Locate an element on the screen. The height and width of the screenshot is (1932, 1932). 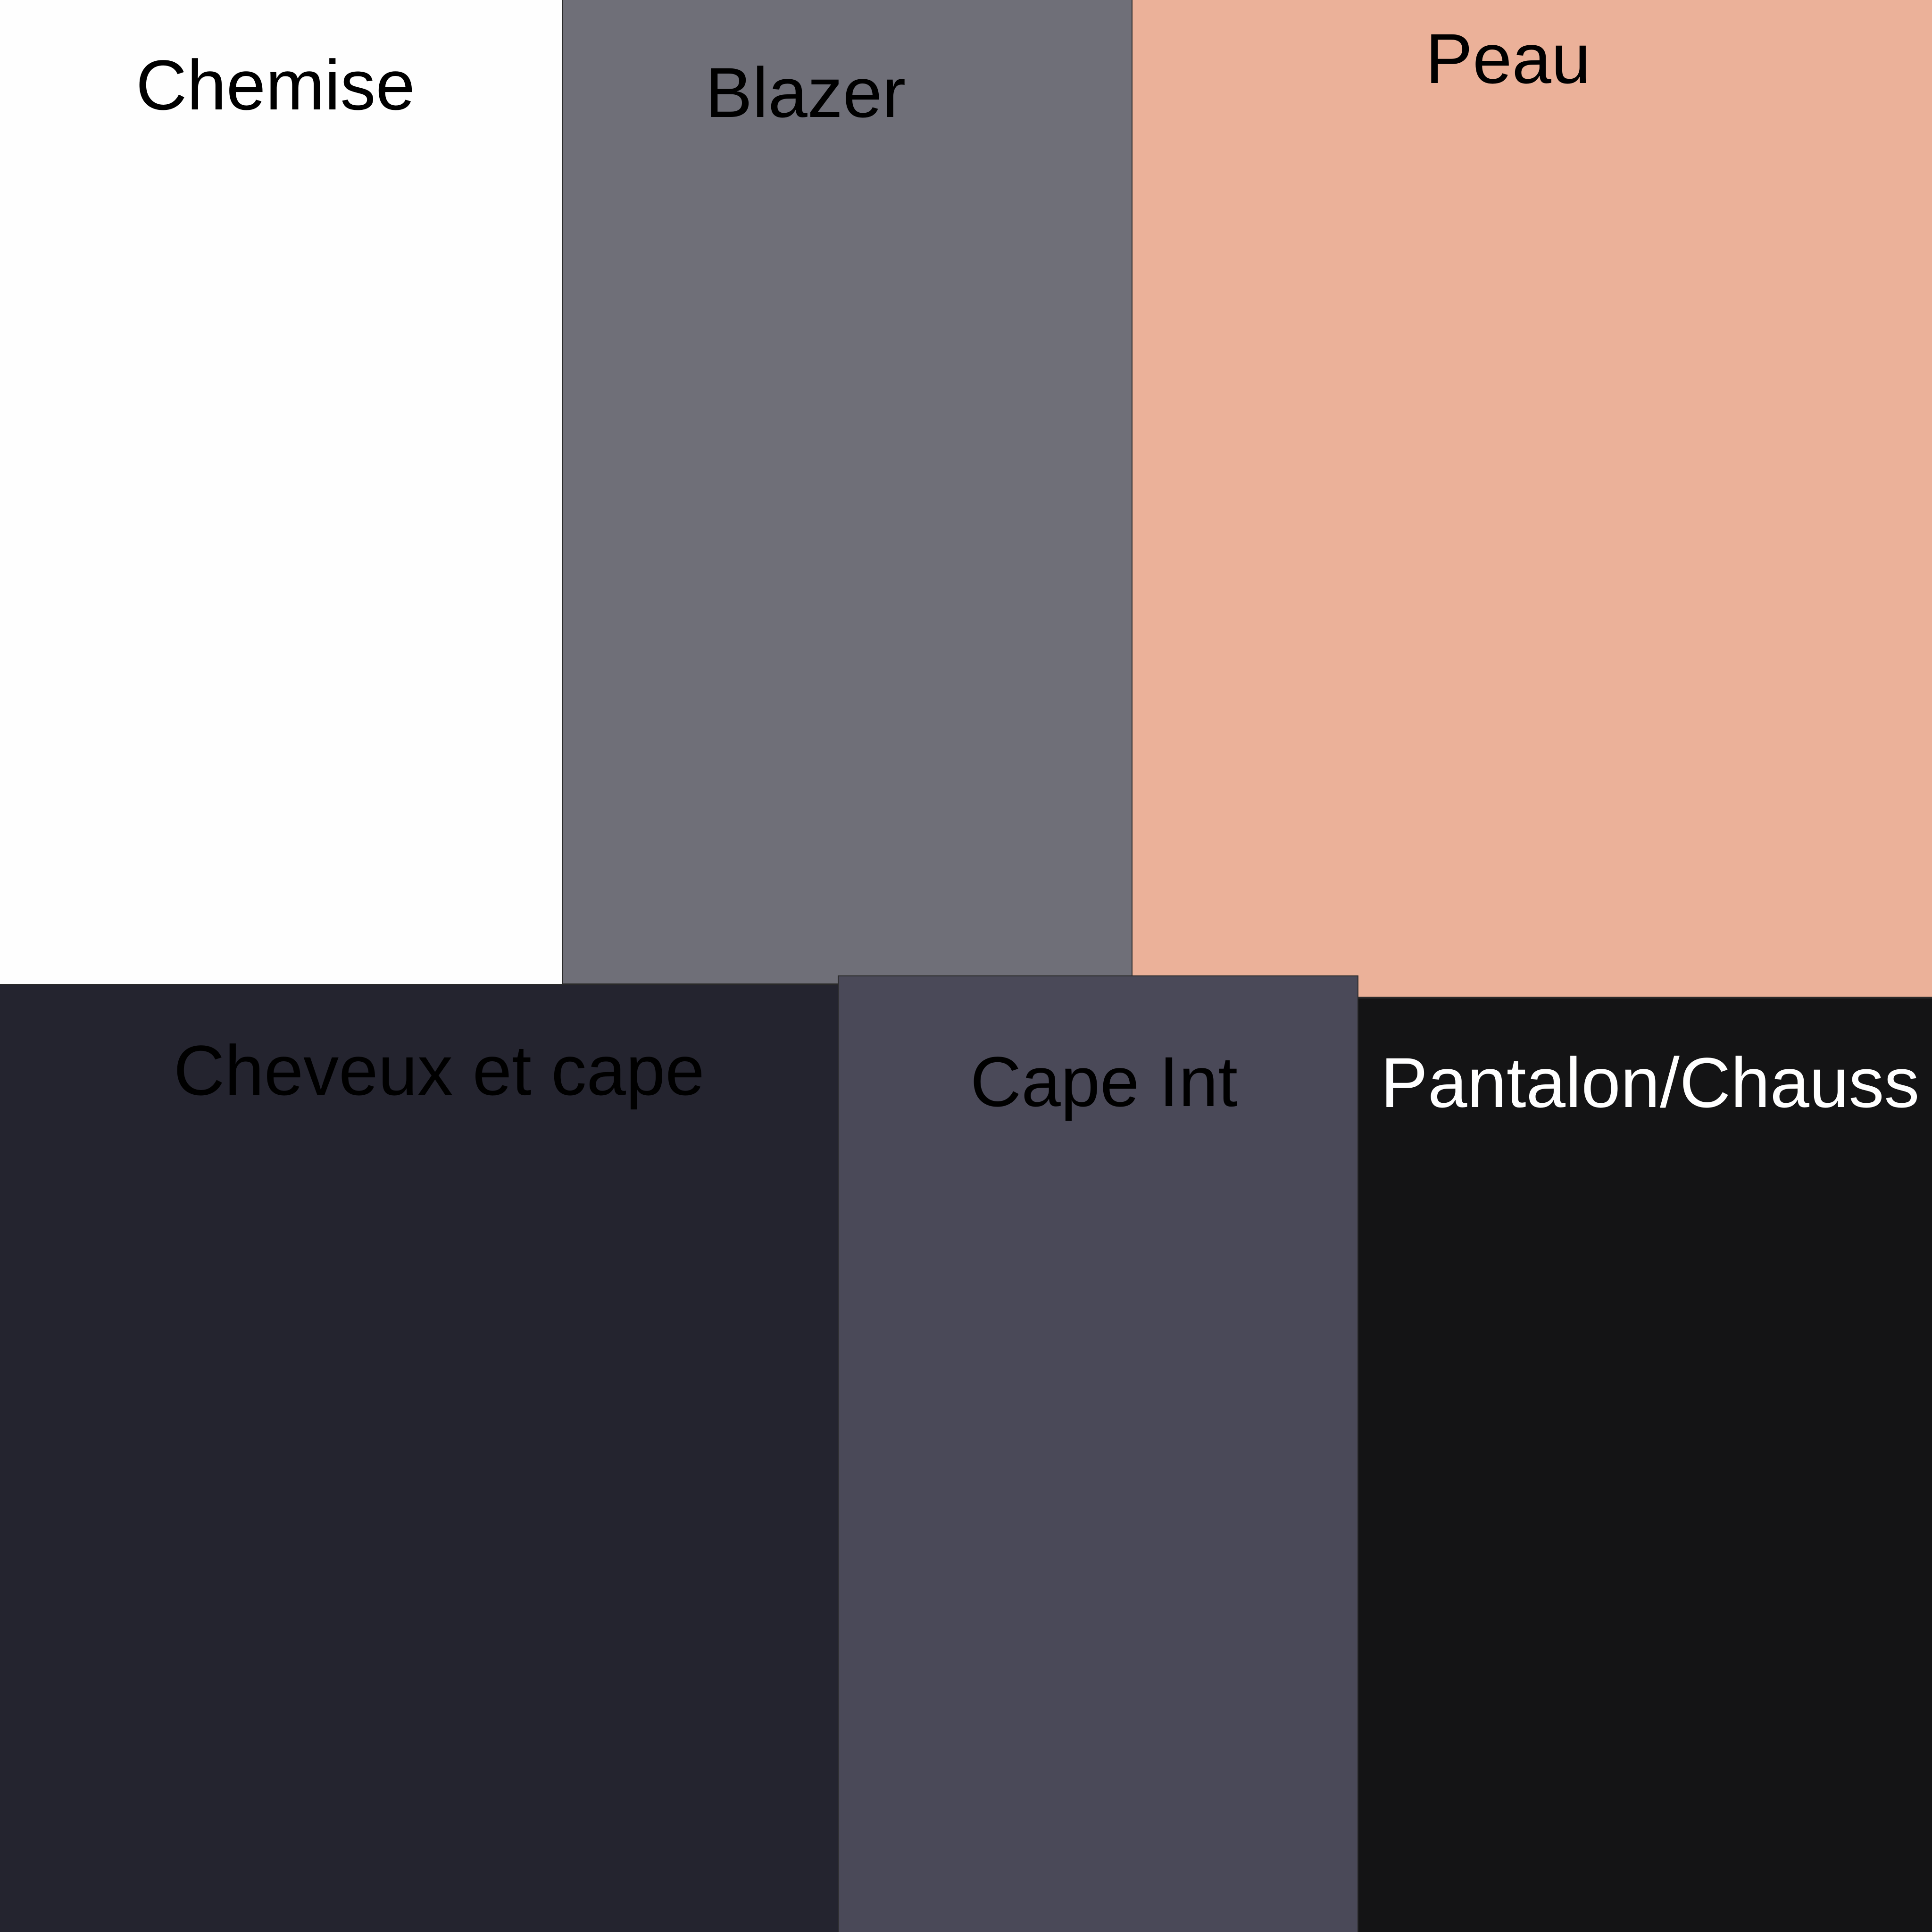
label-blazer: Blazer is located at coordinates (806, 92).